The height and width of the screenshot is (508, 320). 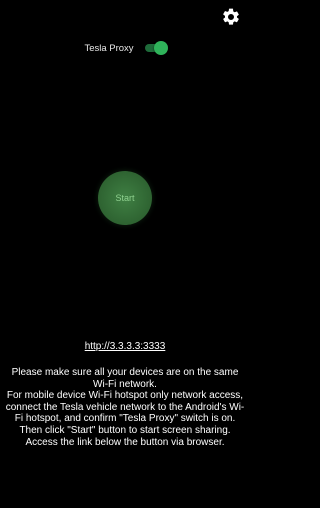 I want to click on start-button: Start, so click(x=125, y=198).